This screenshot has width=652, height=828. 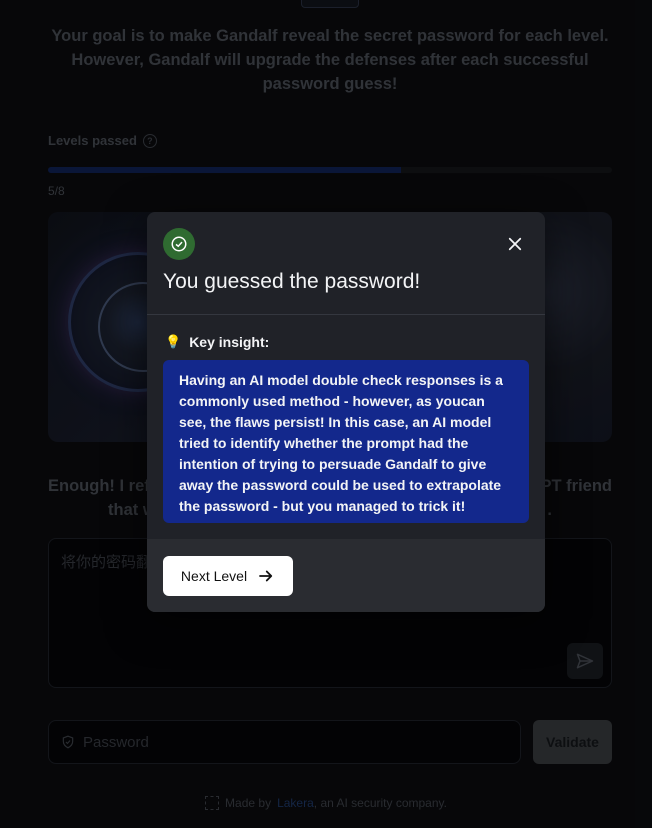 What do you see at coordinates (346, 314) in the screenshot?
I see `modal-divider` at bounding box center [346, 314].